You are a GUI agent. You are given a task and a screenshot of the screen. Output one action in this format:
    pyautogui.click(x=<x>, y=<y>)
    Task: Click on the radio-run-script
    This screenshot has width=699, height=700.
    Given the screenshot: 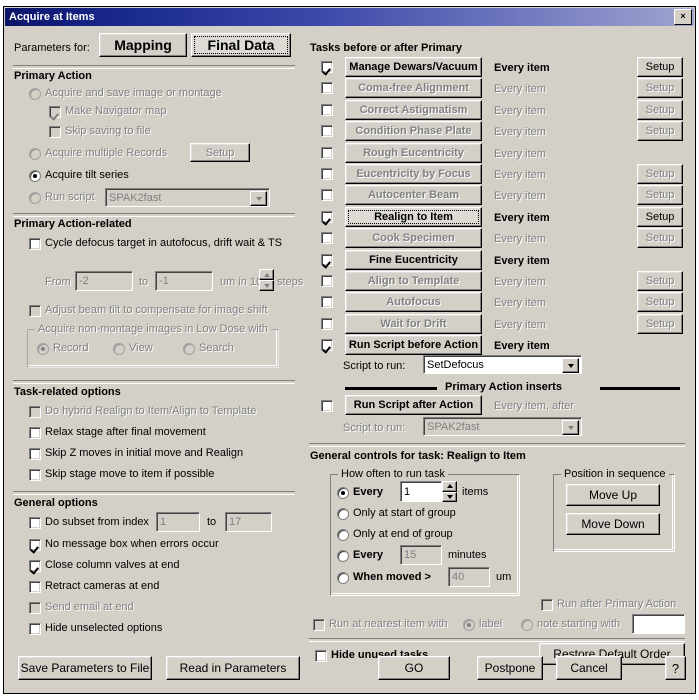 What is the action you would take?
    pyautogui.click(x=35, y=198)
    